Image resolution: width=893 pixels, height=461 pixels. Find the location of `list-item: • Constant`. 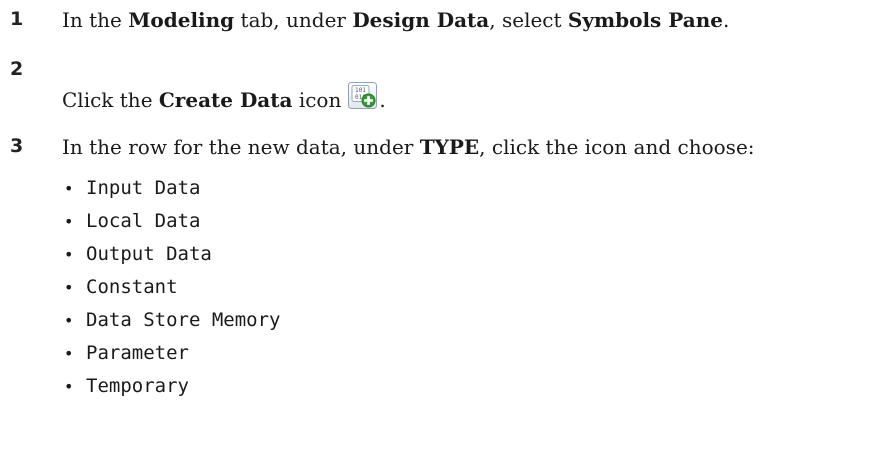

list-item: • Constant is located at coordinates (170, 287).